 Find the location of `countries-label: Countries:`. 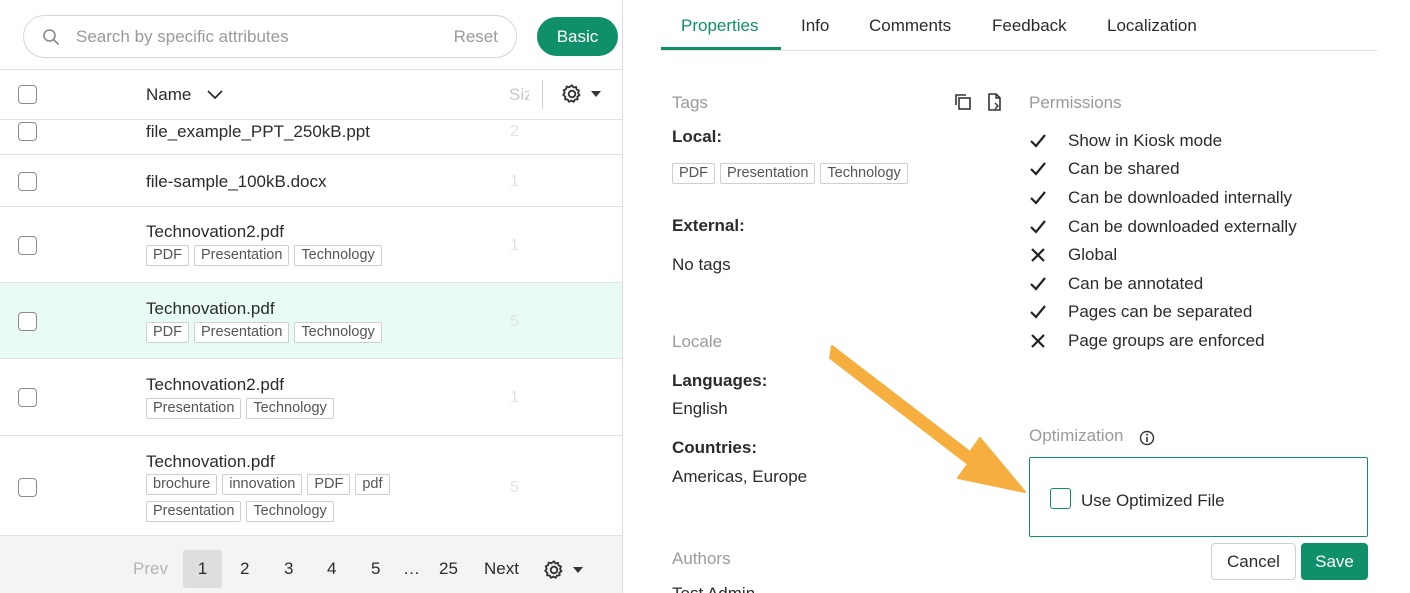

countries-label: Countries: is located at coordinates (714, 447).